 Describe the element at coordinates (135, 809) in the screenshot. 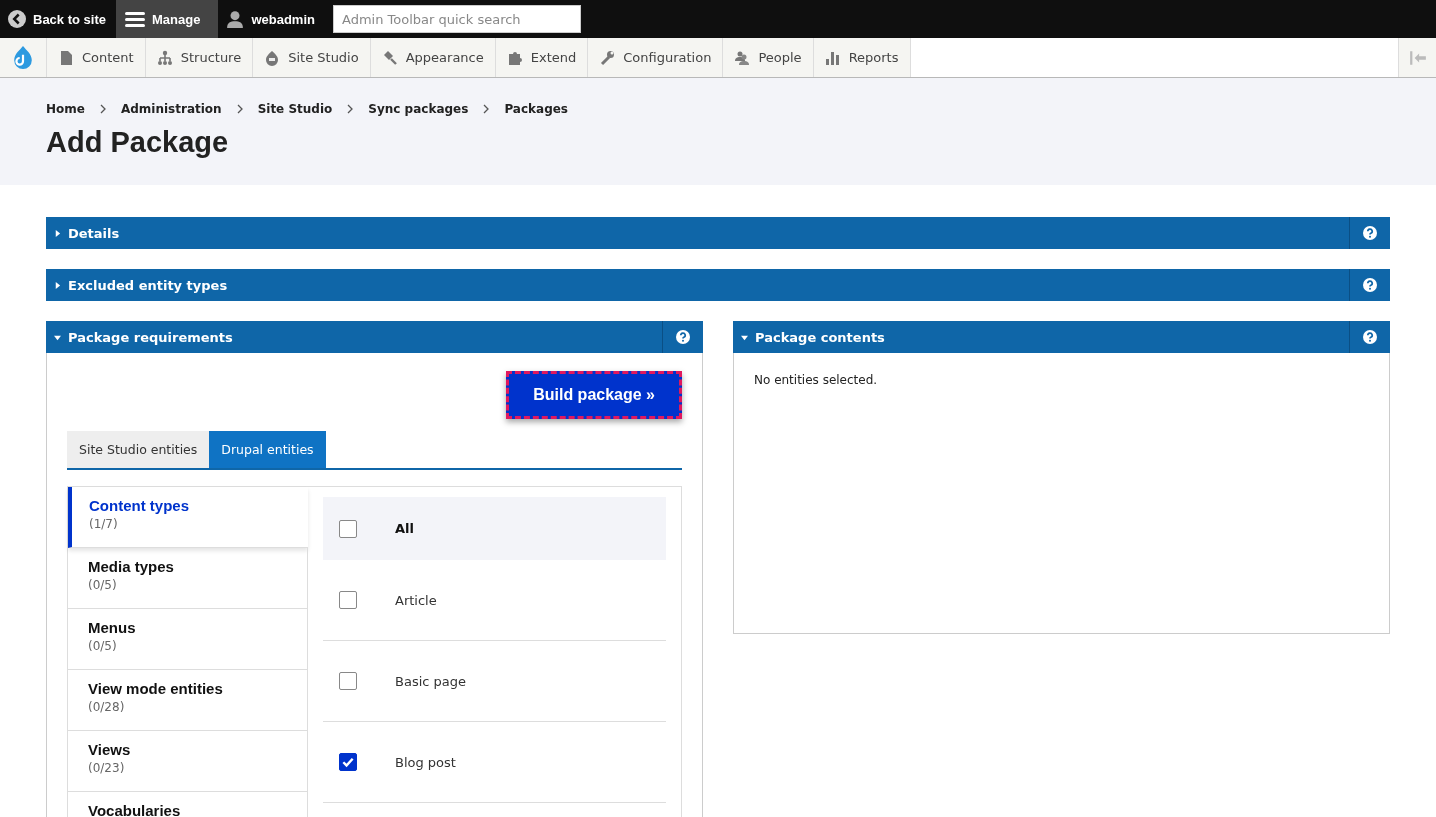

I see `category-label: Vocabularies` at that location.